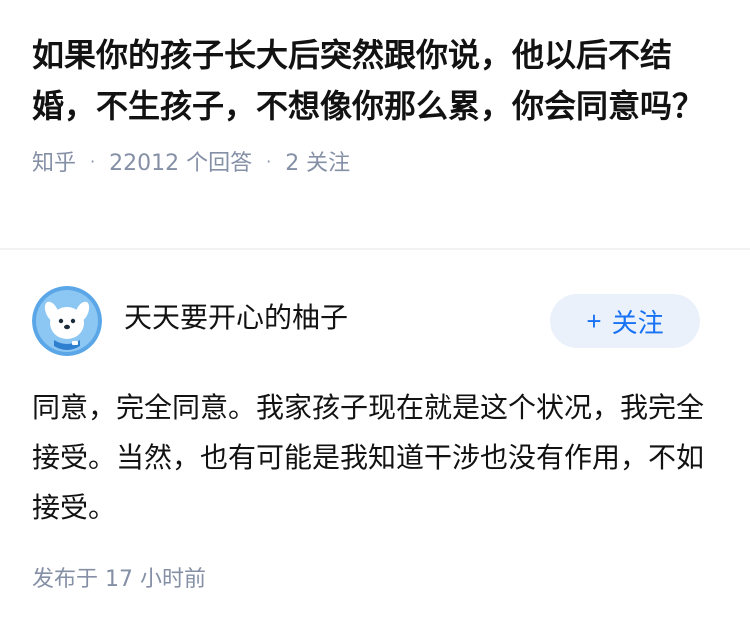 The height and width of the screenshot is (630, 750). What do you see at coordinates (236, 318) in the screenshot?
I see `author-name: 天天要开心的柚子` at bounding box center [236, 318].